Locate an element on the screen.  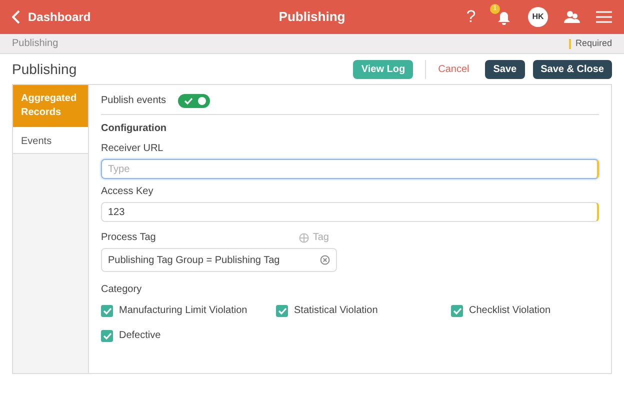
tag-field: Publishing Tag Group = Publishing Tag is located at coordinates (219, 260).